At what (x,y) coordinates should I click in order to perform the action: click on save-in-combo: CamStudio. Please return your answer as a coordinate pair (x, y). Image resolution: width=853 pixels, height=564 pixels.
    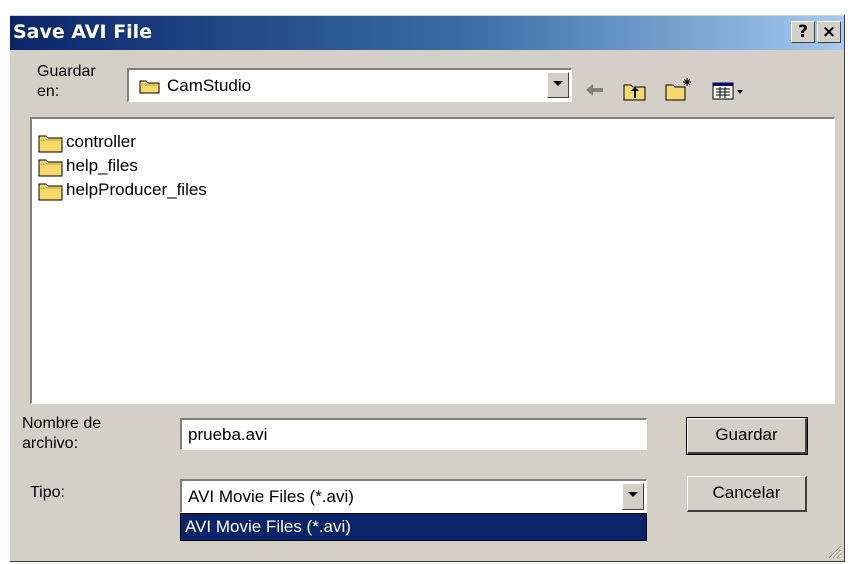
    Looking at the image, I should click on (349, 85).